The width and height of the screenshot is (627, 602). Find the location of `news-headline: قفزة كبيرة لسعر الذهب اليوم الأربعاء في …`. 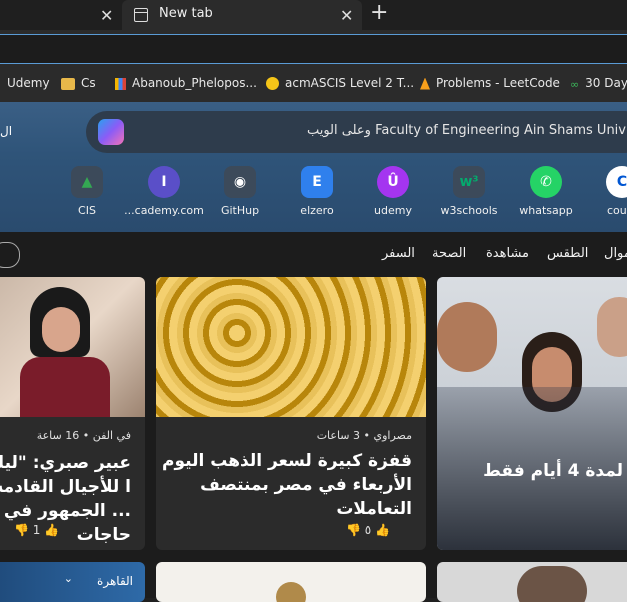

news-headline: قفزة كبيرة لسعر الذهب اليوم الأربعاء في … is located at coordinates (287, 485).